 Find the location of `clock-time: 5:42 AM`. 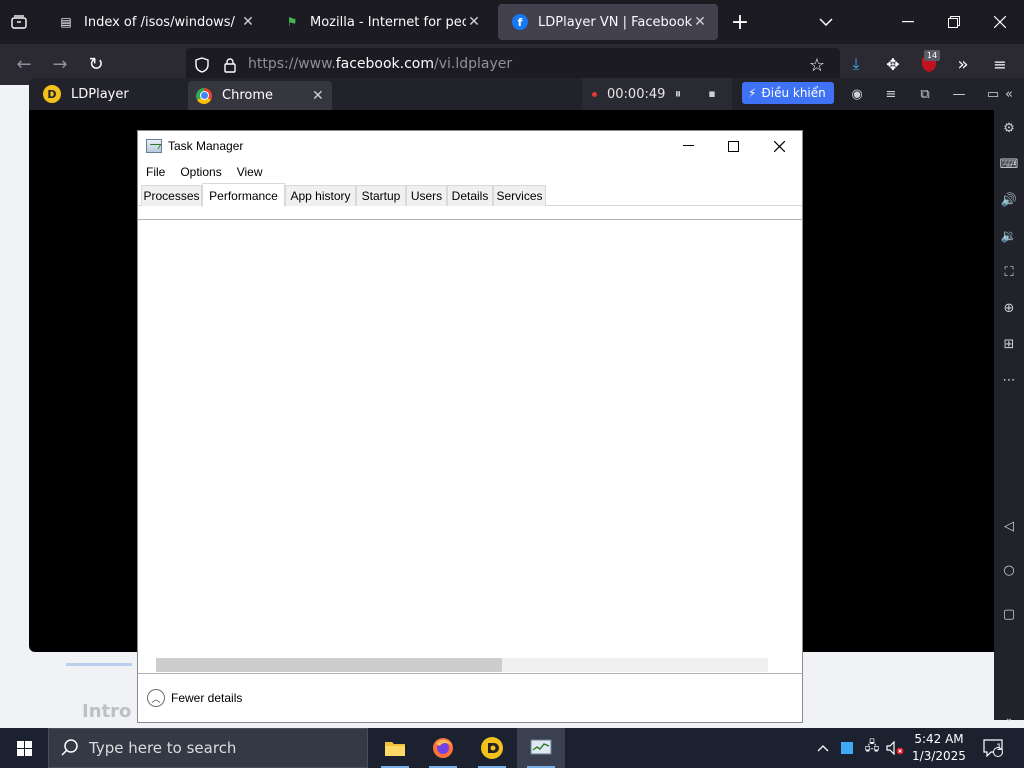

clock-time: 5:42 AM is located at coordinates (939, 739).